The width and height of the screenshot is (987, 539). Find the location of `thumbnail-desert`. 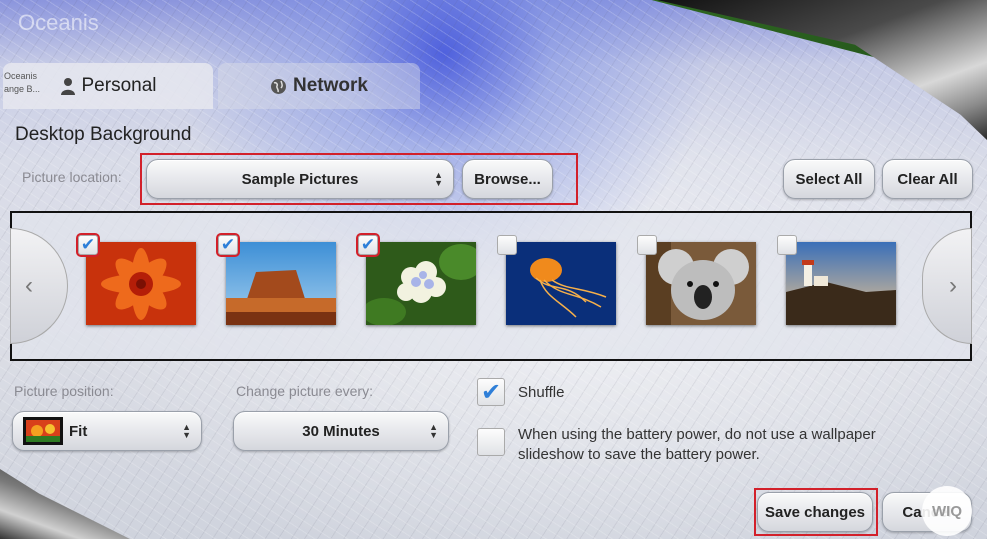

thumbnail-desert is located at coordinates (281, 283).